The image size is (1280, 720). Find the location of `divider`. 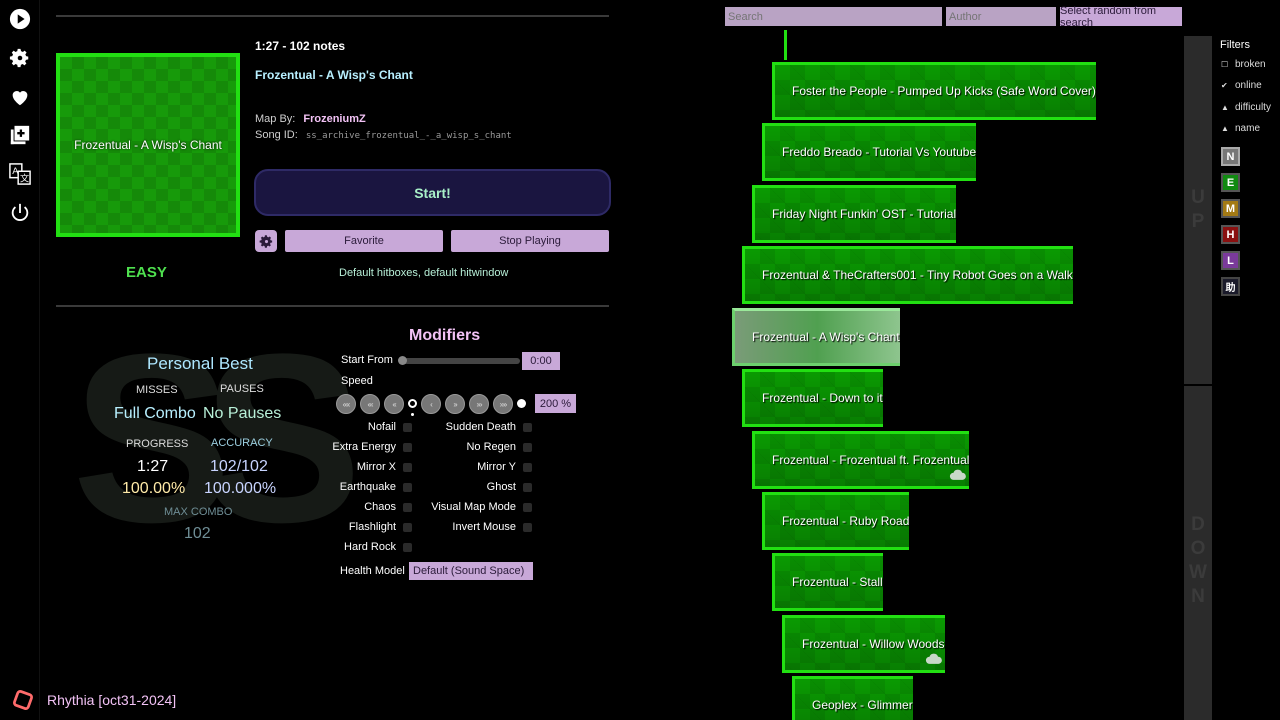

divider is located at coordinates (332, 16).